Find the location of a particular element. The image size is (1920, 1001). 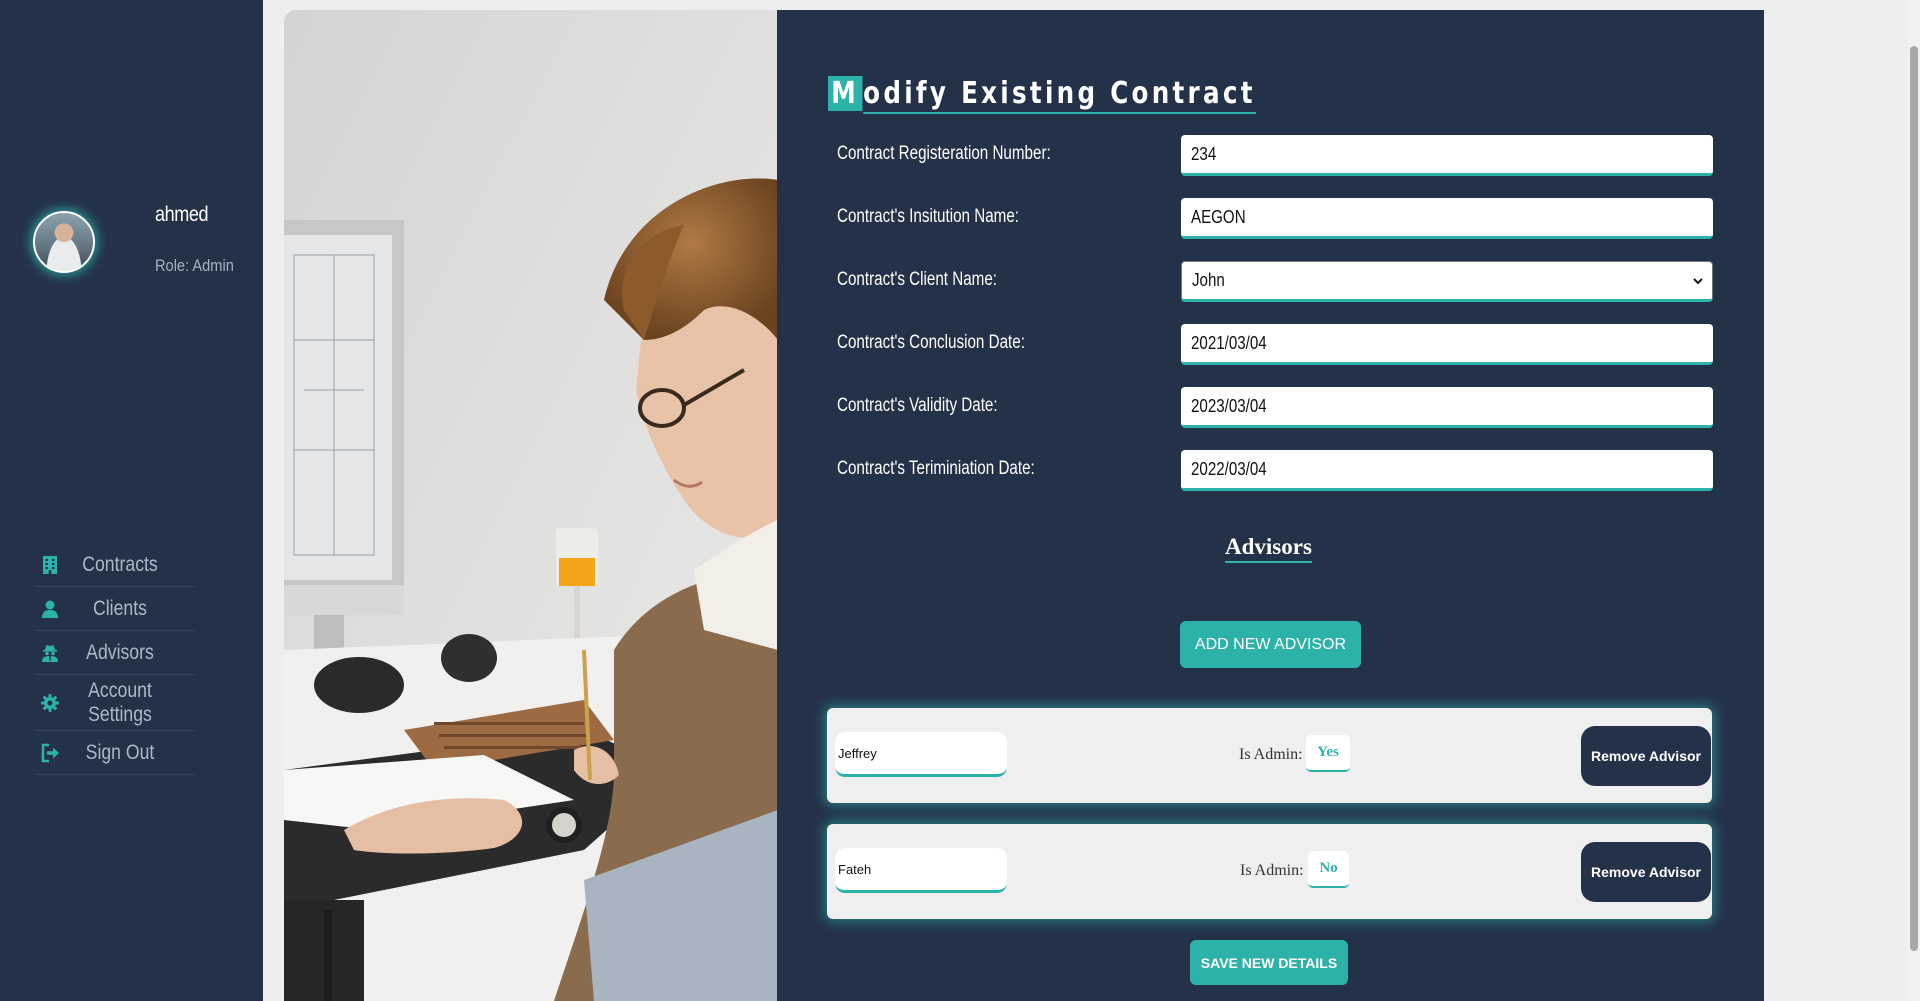

advisors-heading: Advisors is located at coordinates (1268, 548).